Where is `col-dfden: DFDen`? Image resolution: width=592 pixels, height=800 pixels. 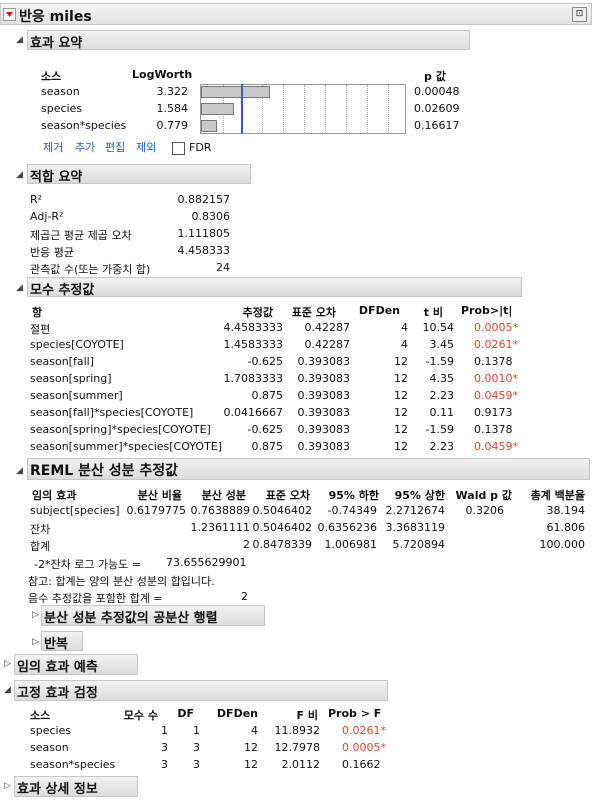
col-dfden: DFDen is located at coordinates (237, 713).